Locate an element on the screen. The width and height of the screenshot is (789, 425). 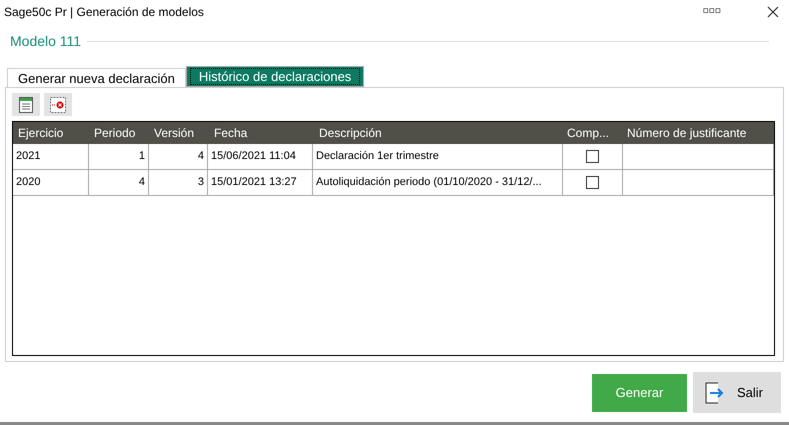
column-header: Versión is located at coordinates (178, 133).